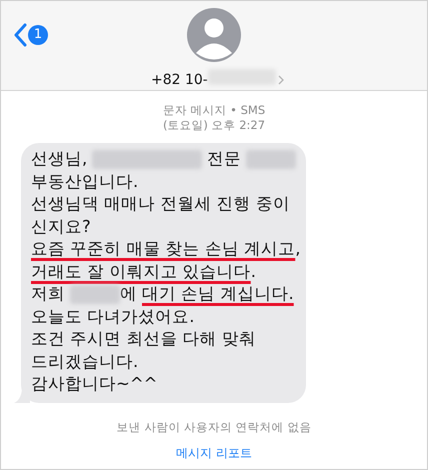 Image resolution: width=428 pixels, height=470 pixels. Describe the element at coordinates (94, 384) in the screenshot. I see `message-text: 감사합니다~^^` at that location.